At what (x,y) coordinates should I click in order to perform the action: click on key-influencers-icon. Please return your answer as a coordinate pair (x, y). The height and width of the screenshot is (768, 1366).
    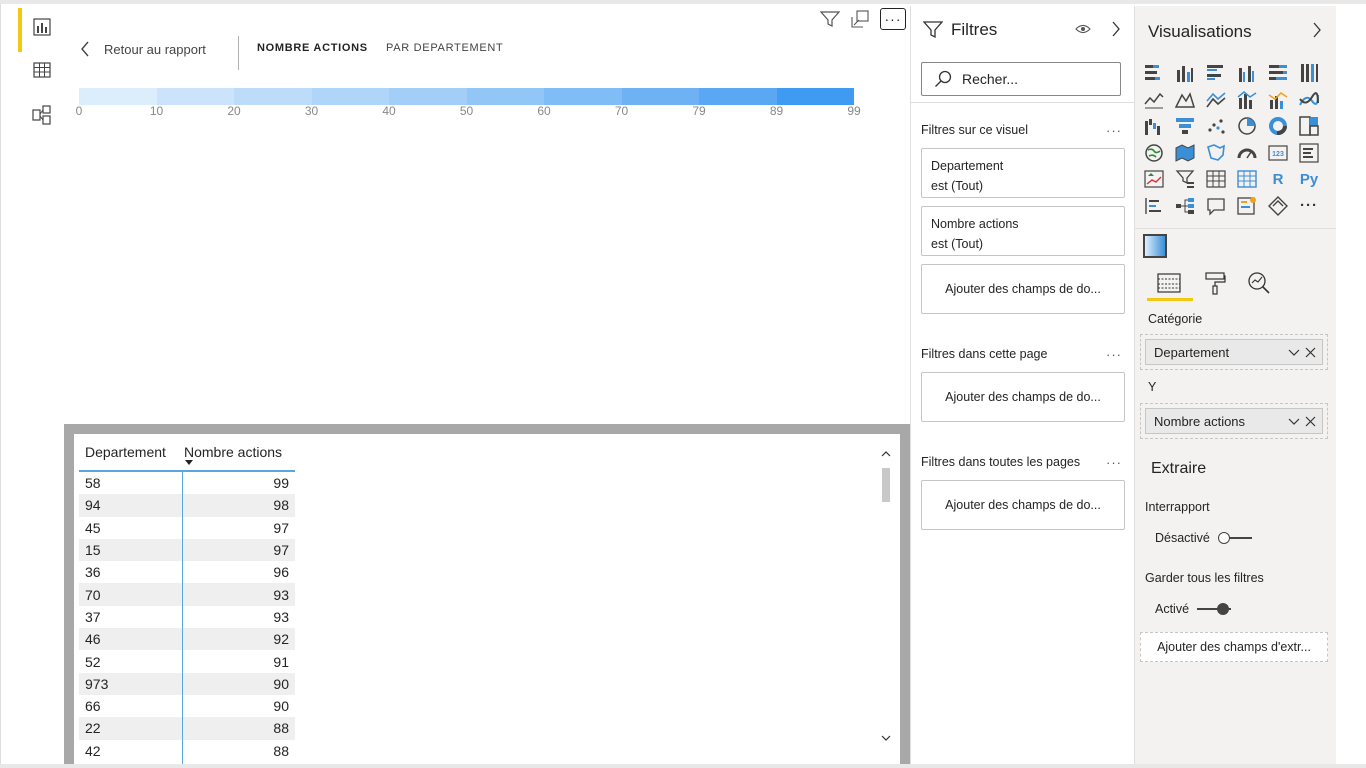
    Looking at the image, I should click on (1154, 206).